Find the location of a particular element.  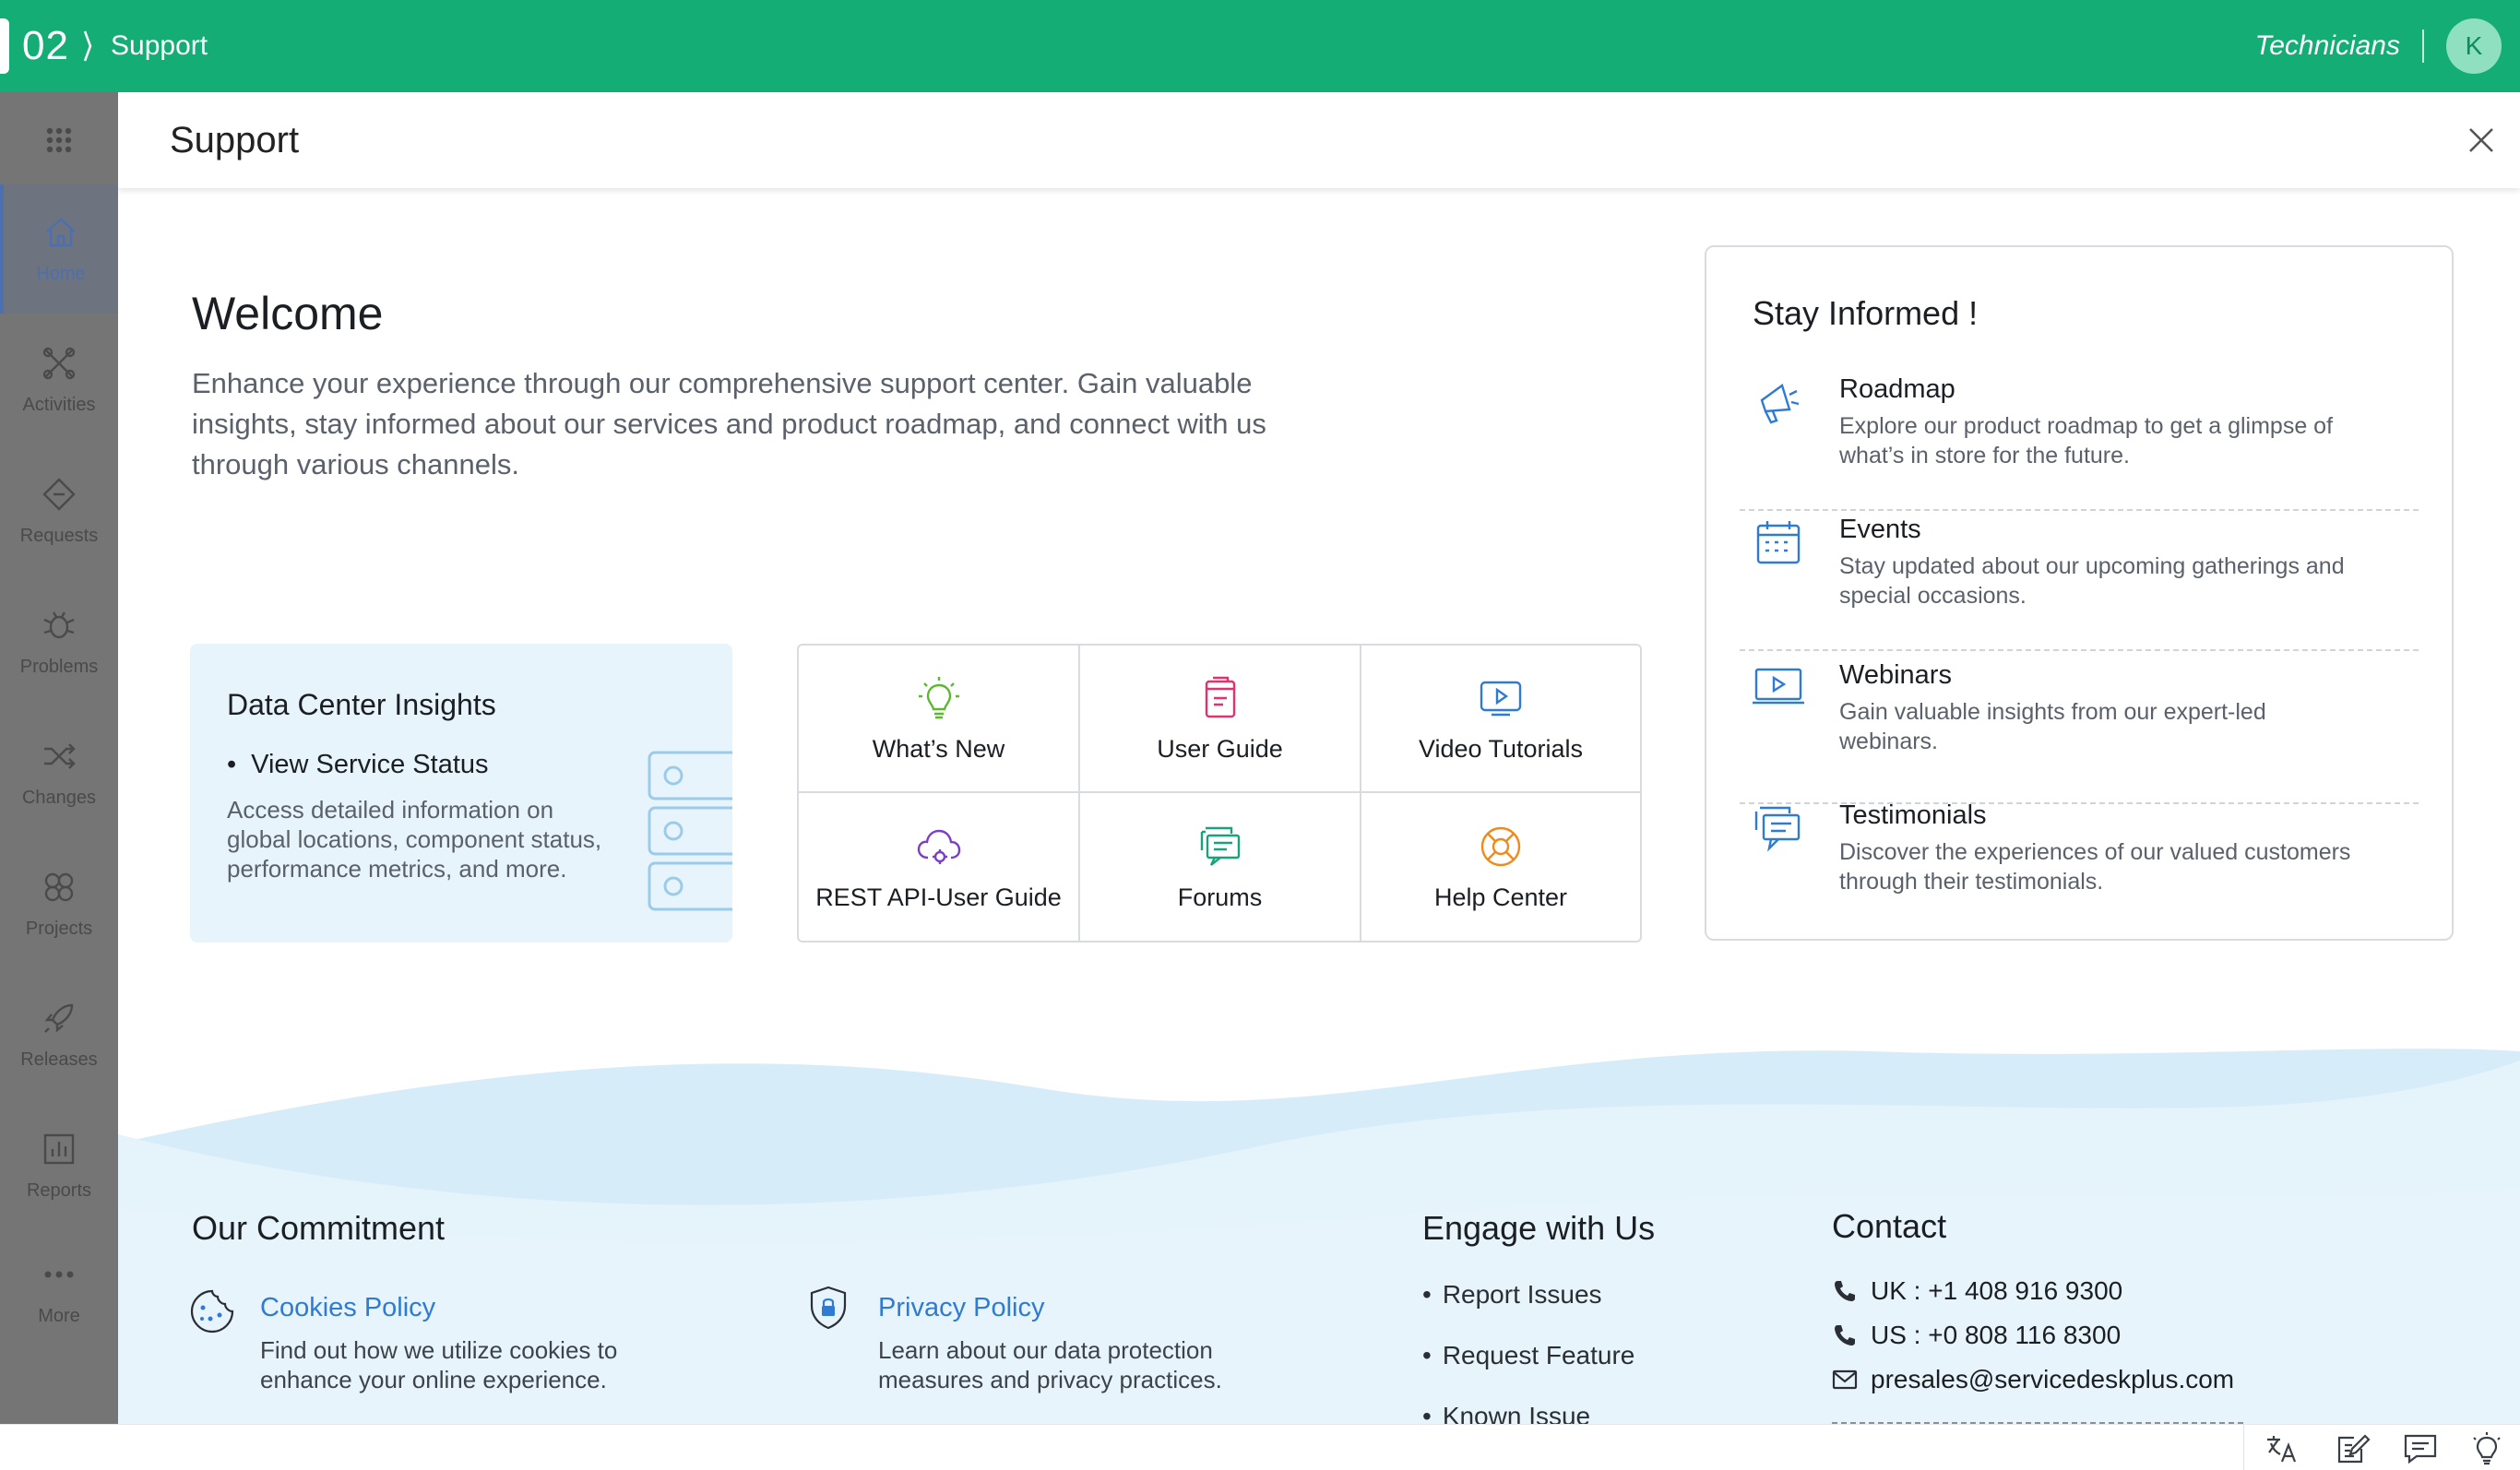

quick-link-label: Video Tutorials is located at coordinates (1501, 749).